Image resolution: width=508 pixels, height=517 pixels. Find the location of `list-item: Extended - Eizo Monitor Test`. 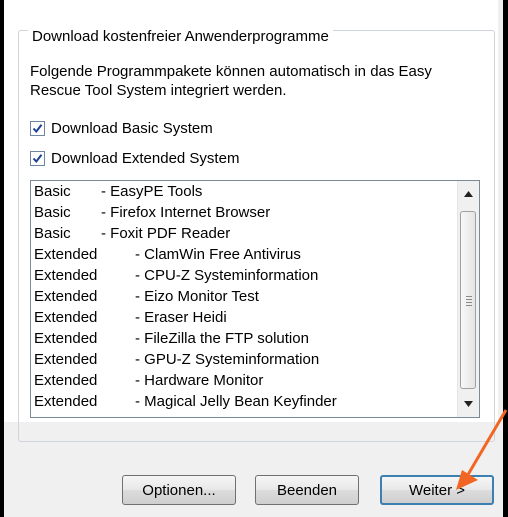

list-item: Extended - Eizo Monitor Test is located at coordinates (243, 296).